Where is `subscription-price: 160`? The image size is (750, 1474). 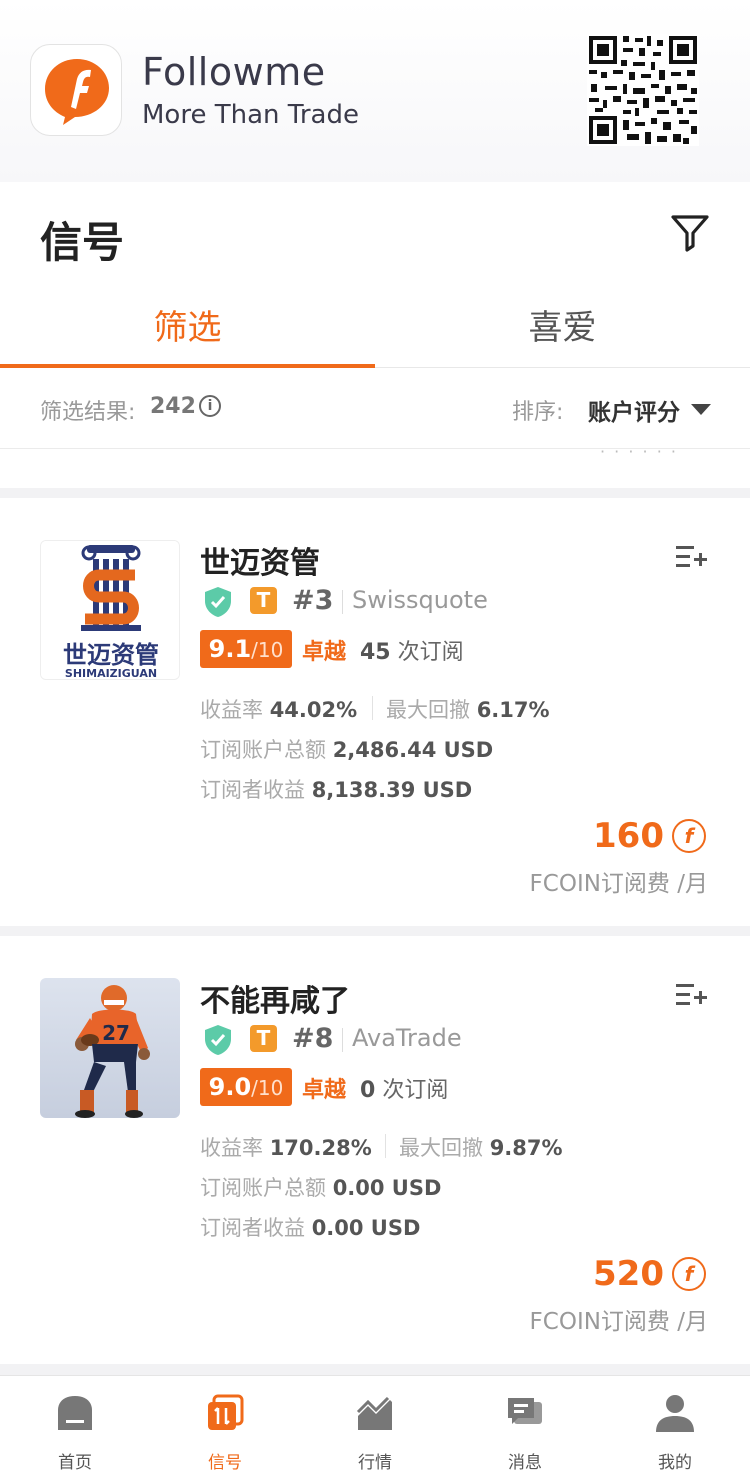
subscription-price: 160 is located at coordinates (628, 836).